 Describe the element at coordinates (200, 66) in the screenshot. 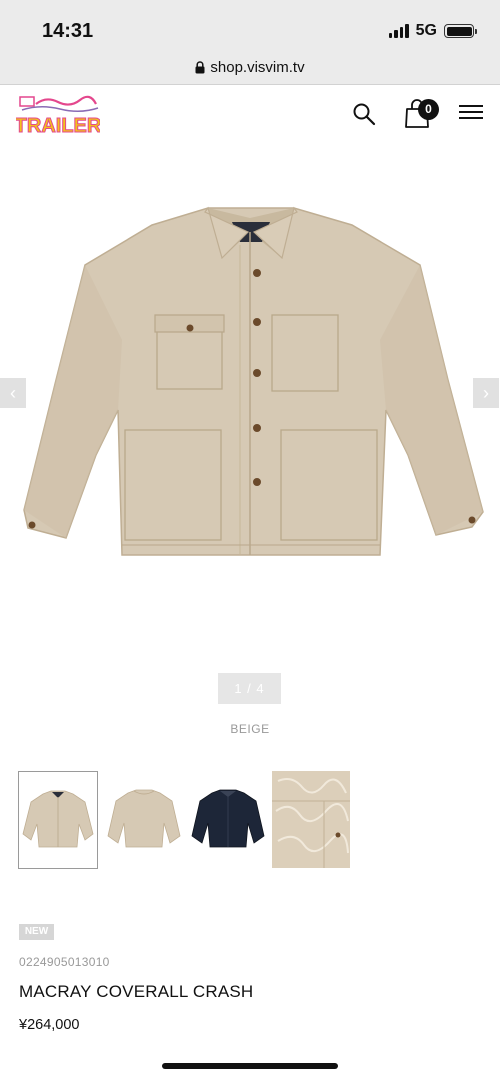

I see `lock-icon` at that location.